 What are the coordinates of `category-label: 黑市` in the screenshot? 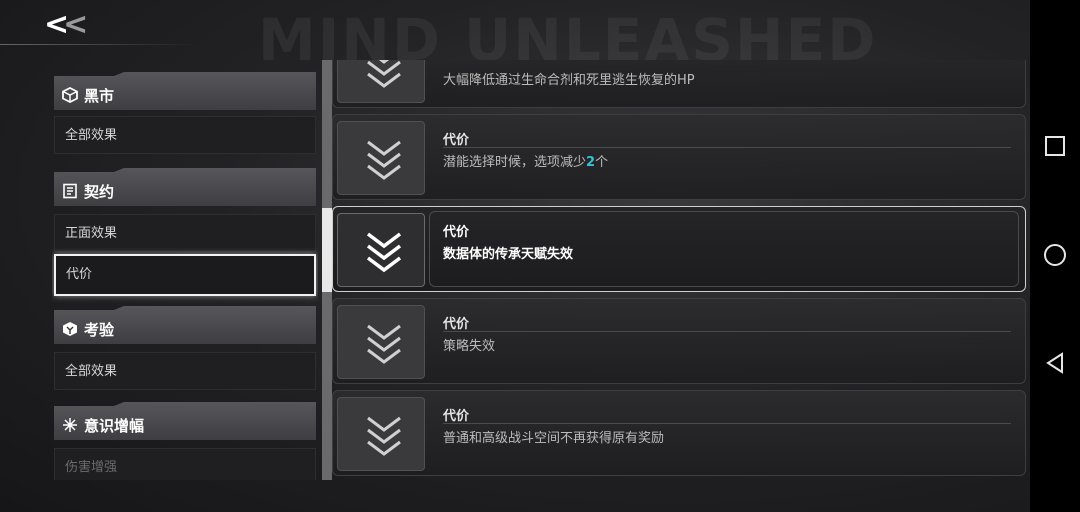 It's located at (99, 96).